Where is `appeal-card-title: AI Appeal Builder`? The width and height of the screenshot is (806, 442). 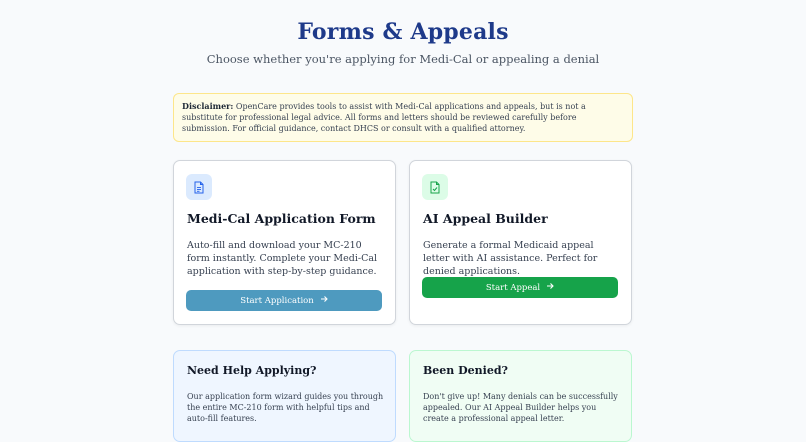 appeal-card-title: AI Appeal Builder is located at coordinates (485, 218).